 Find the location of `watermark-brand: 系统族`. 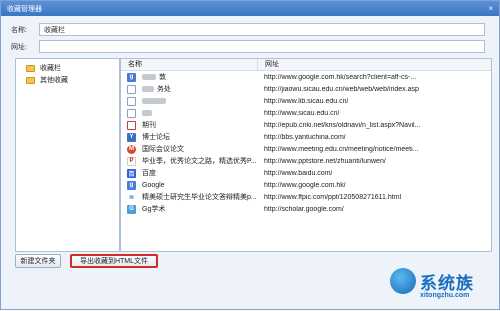

watermark-brand: 系统族 is located at coordinates (447, 283).